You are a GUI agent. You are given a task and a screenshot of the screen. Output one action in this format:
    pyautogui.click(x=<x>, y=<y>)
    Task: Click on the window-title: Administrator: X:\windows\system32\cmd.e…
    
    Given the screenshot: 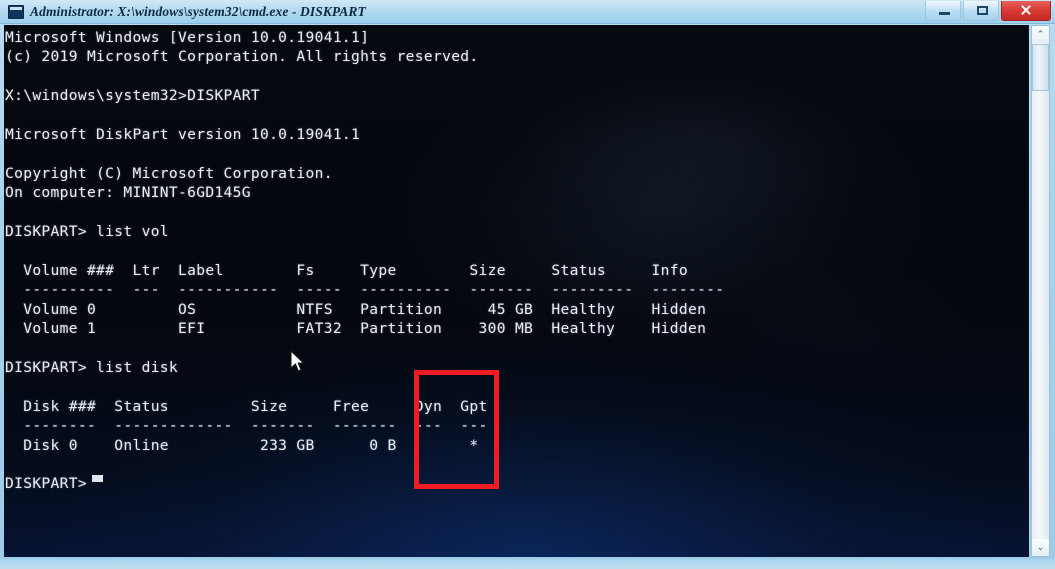 What is the action you would take?
    pyautogui.click(x=198, y=11)
    